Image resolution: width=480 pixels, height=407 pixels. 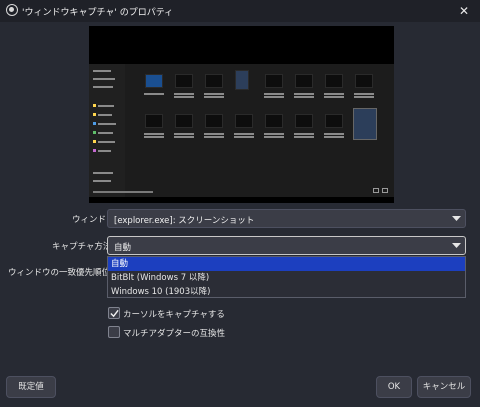 What do you see at coordinates (114, 332) in the screenshot?
I see `multi-adapter-checkbox` at bounding box center [114, 332].